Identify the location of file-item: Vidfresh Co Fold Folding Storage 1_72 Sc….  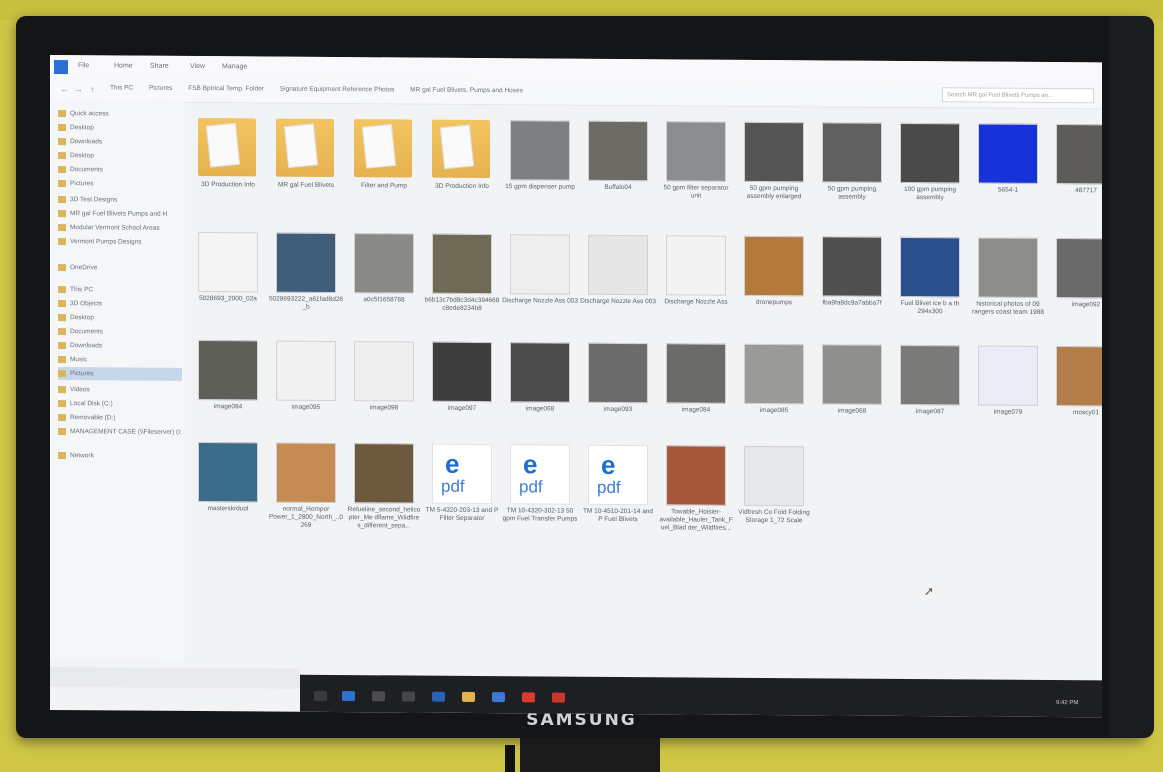
(774, 506).